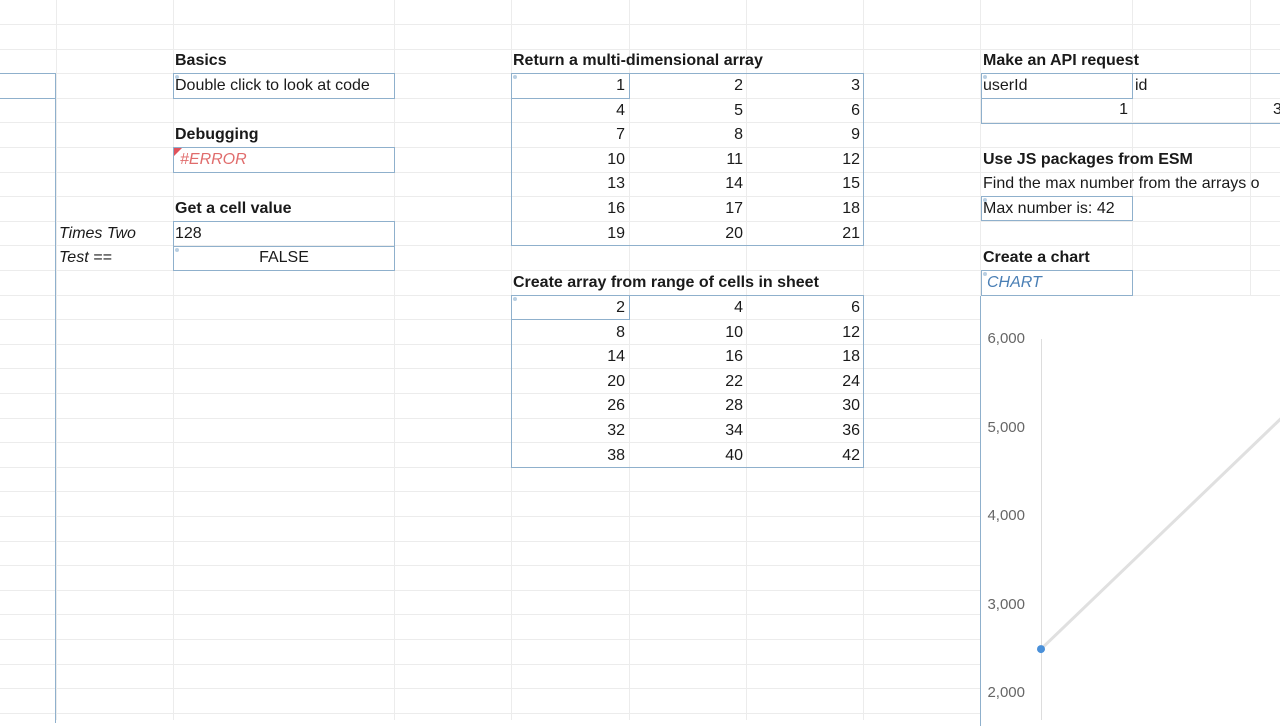  Describe the element at coordinates (1049, 208) in the screenshot. I see `esm-result-value: Max number is: 42` at that location.